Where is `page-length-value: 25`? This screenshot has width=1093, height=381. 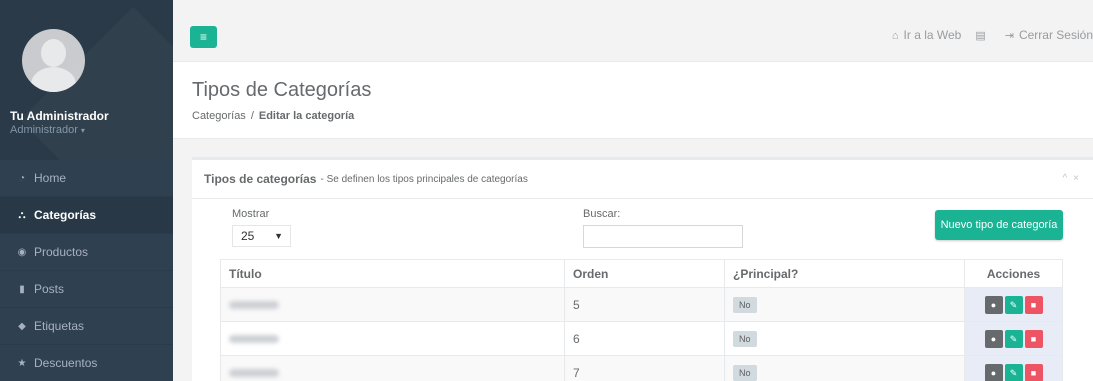 page-length-value: 25 is located at coordinates (248, 236).